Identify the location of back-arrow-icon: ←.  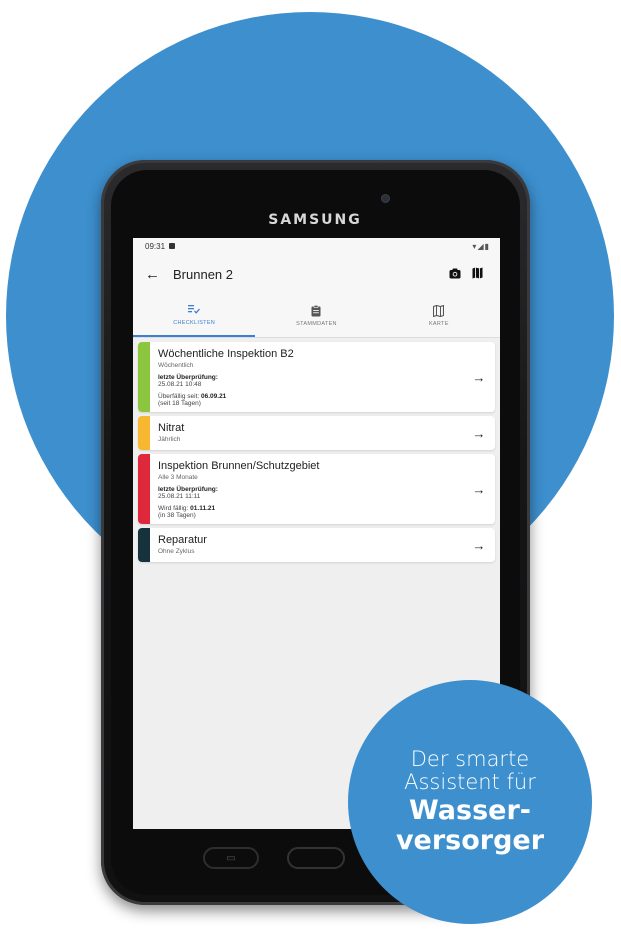
(159, 274).